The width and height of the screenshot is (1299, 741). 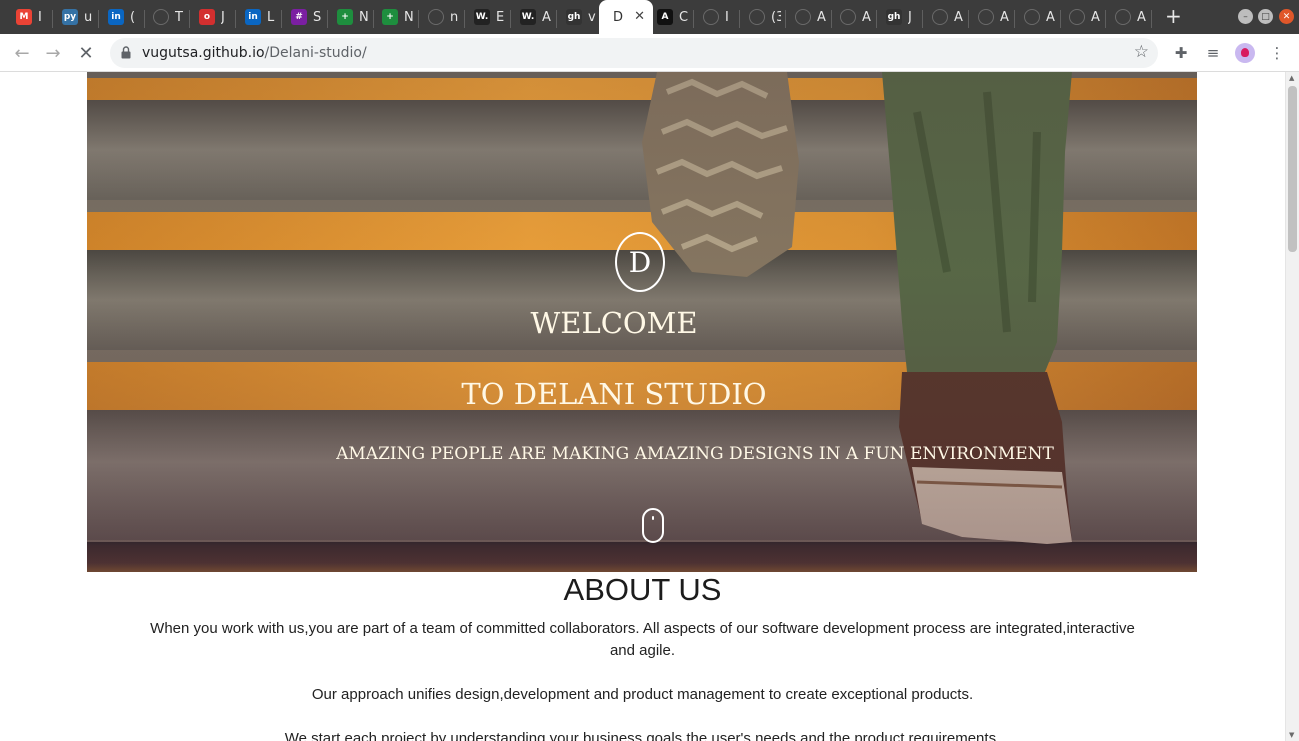 I want to click on browser-tab: W. A, so click(x=534, y=17).